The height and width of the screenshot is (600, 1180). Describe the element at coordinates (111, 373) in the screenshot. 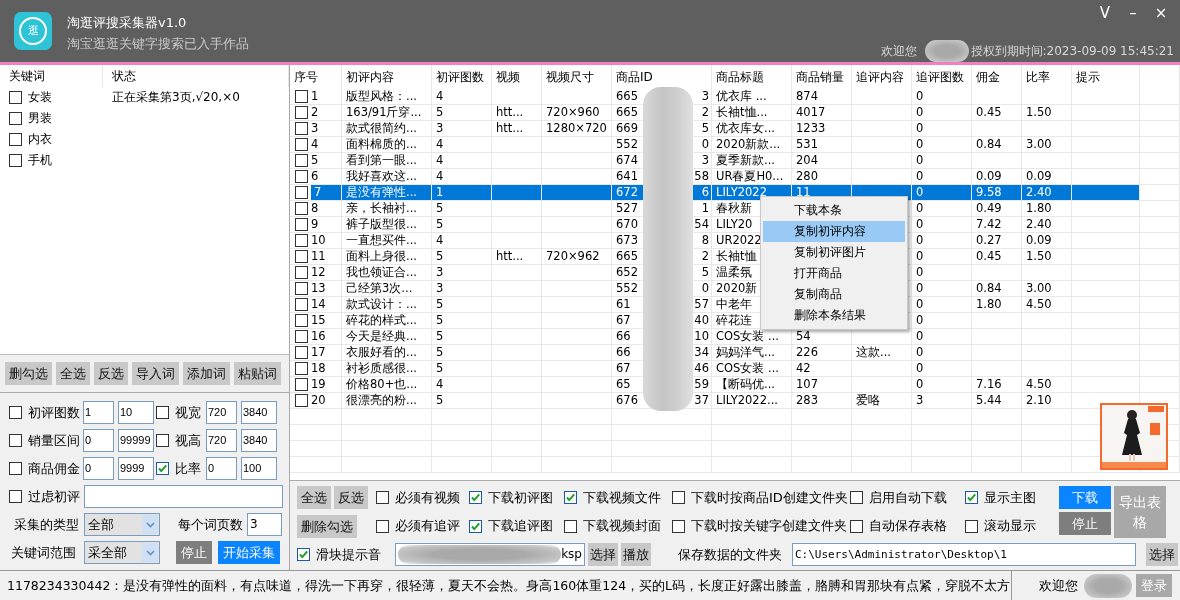

I see `keyword-button: 反选` at that location.